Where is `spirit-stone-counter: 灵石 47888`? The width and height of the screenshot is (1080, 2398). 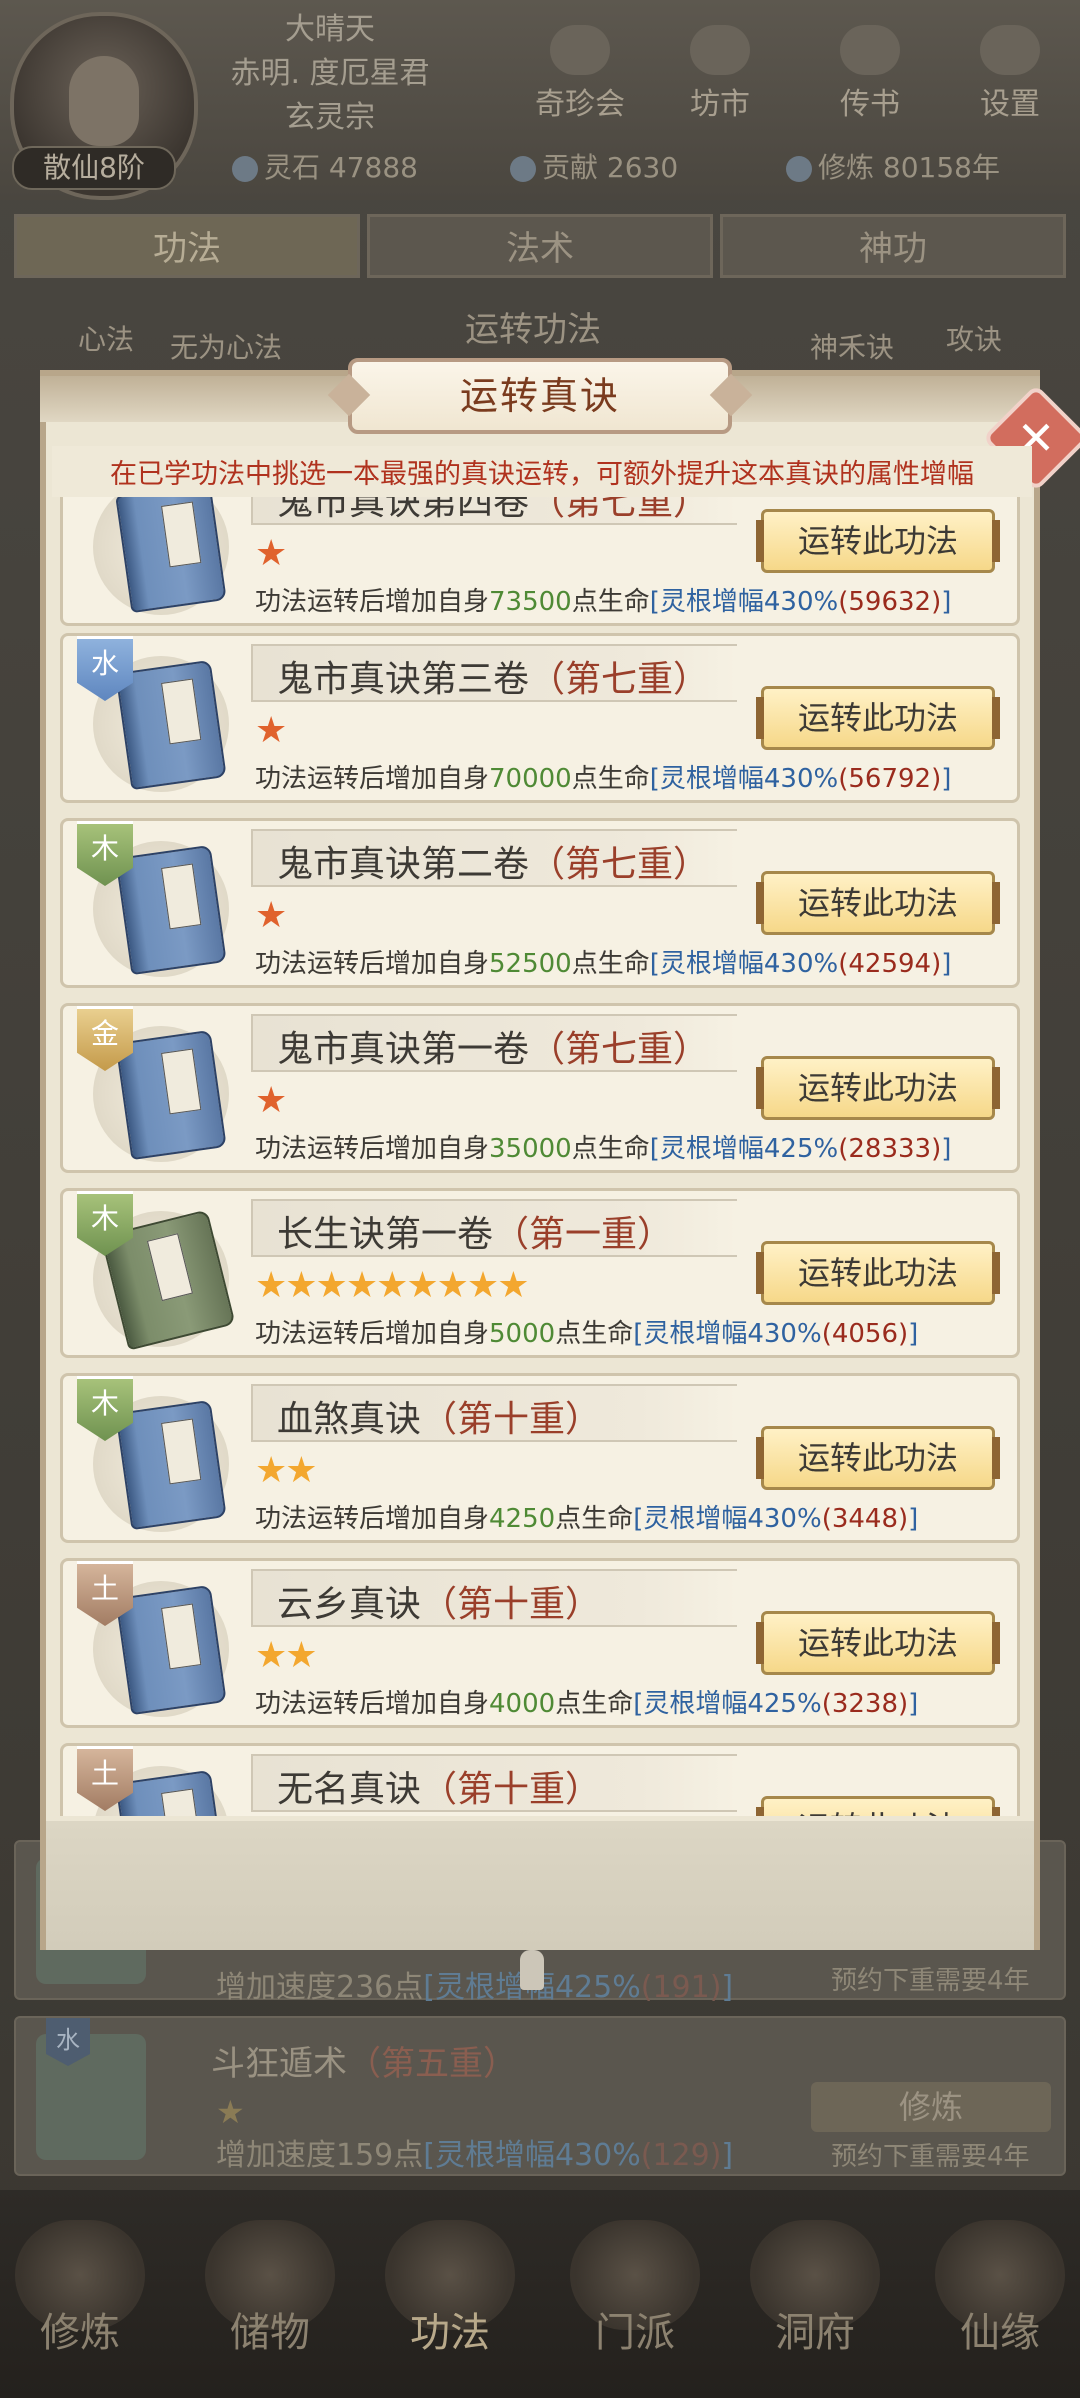
spirit-stone-counter: 灵石 47888 is located at coordinates (325, 168).